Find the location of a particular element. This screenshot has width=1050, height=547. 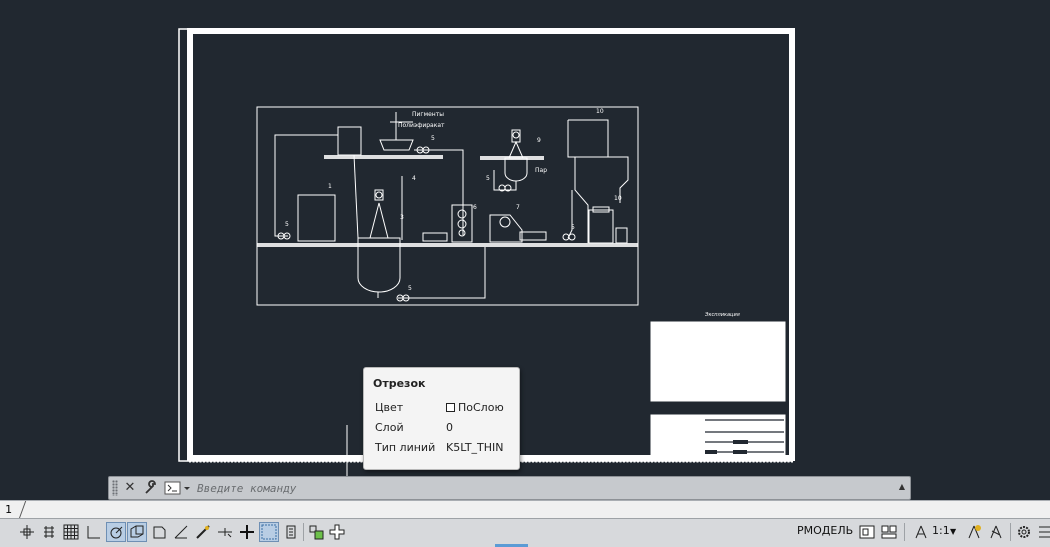

object-snap-tracking-icon is located at coordinates (159, 532).